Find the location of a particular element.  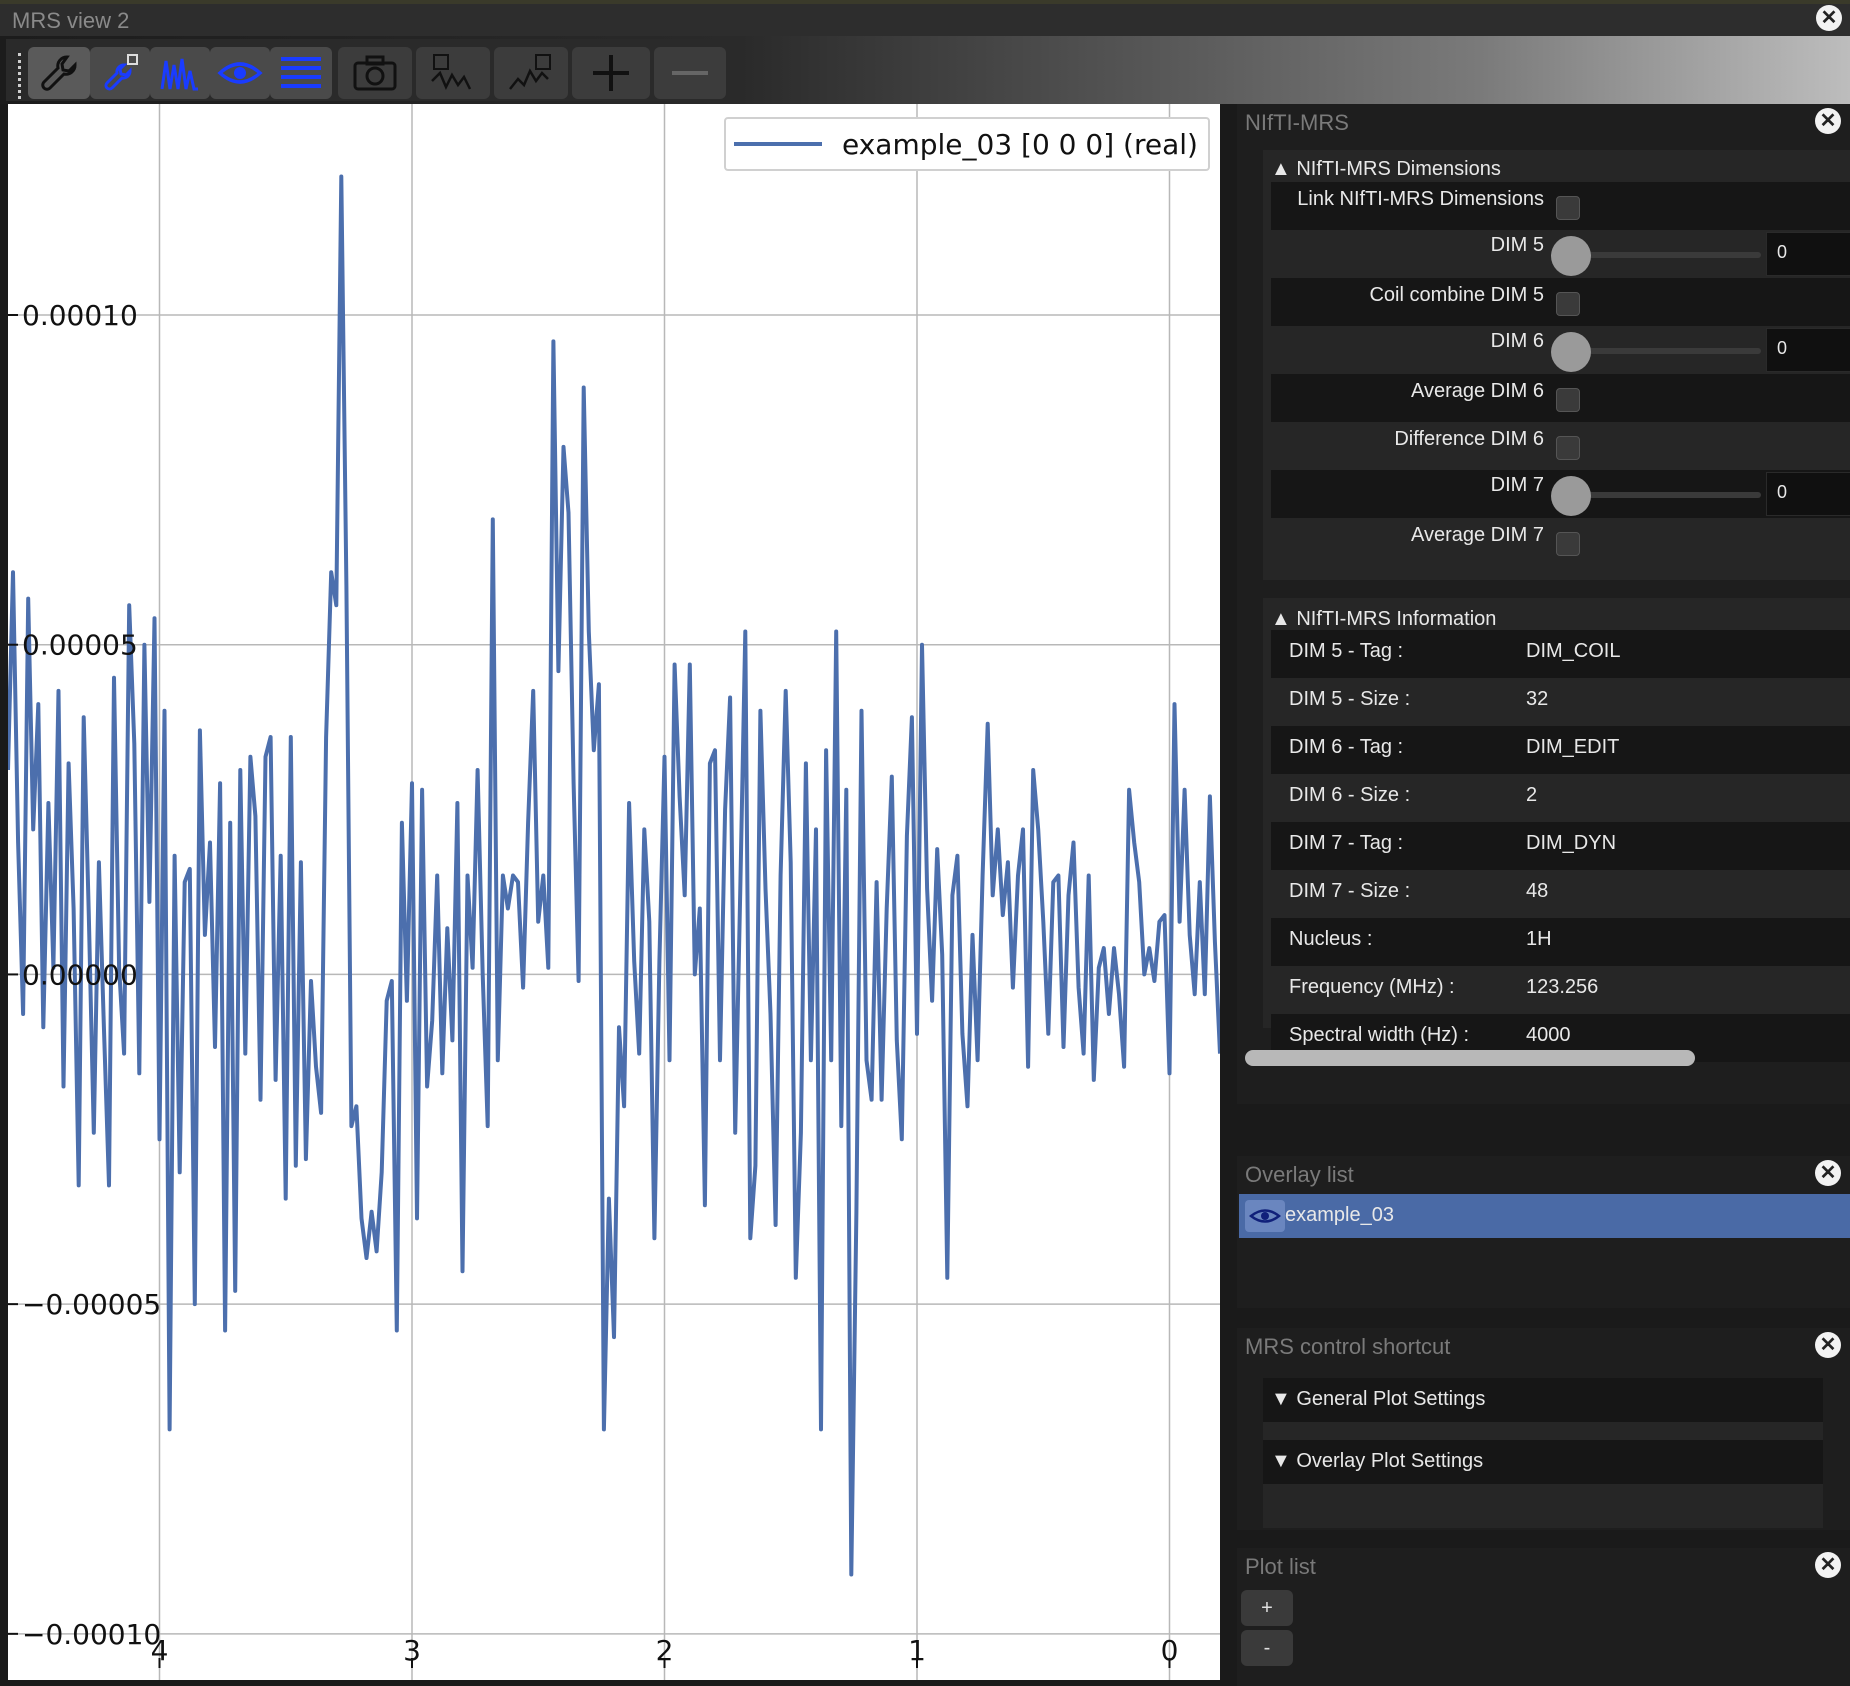

window-title-bar: MRS view 2 ✕ is located at coordinates (925, 18).